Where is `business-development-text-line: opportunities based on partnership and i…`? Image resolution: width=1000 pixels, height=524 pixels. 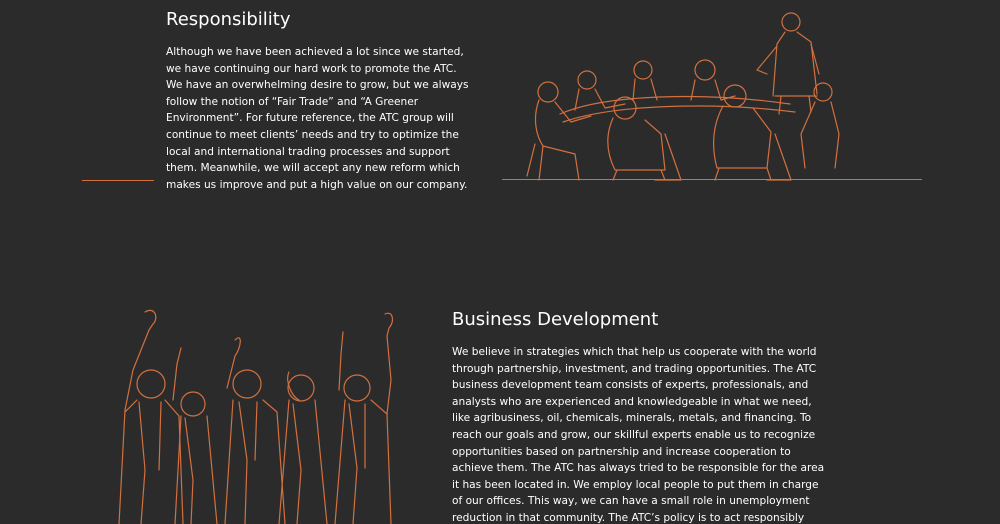 business-development-text-line: opportunities based on partnership and i… is located at coordinates (621, 451).